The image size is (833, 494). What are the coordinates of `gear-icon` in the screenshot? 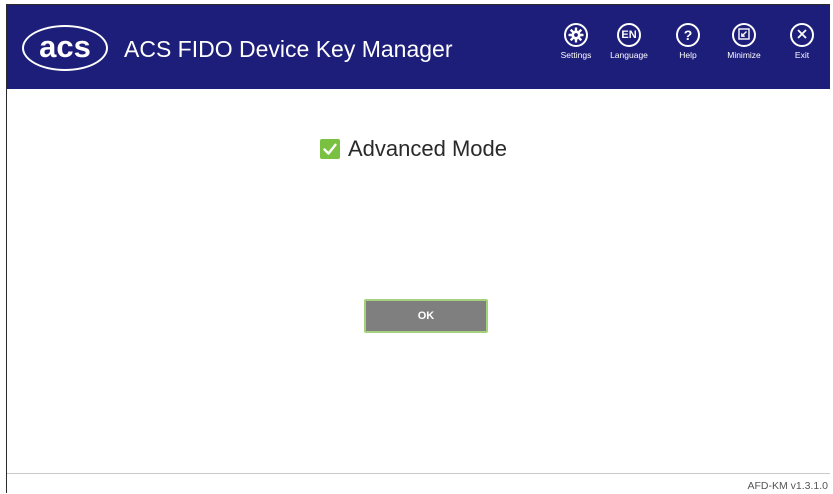 It's located at (576, 35).